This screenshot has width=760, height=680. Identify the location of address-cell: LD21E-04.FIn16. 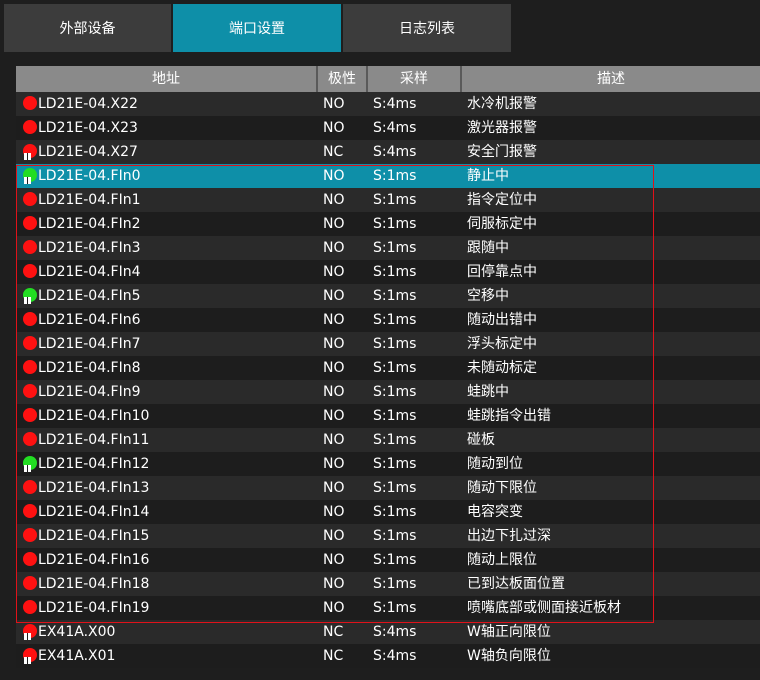
(94, 560).